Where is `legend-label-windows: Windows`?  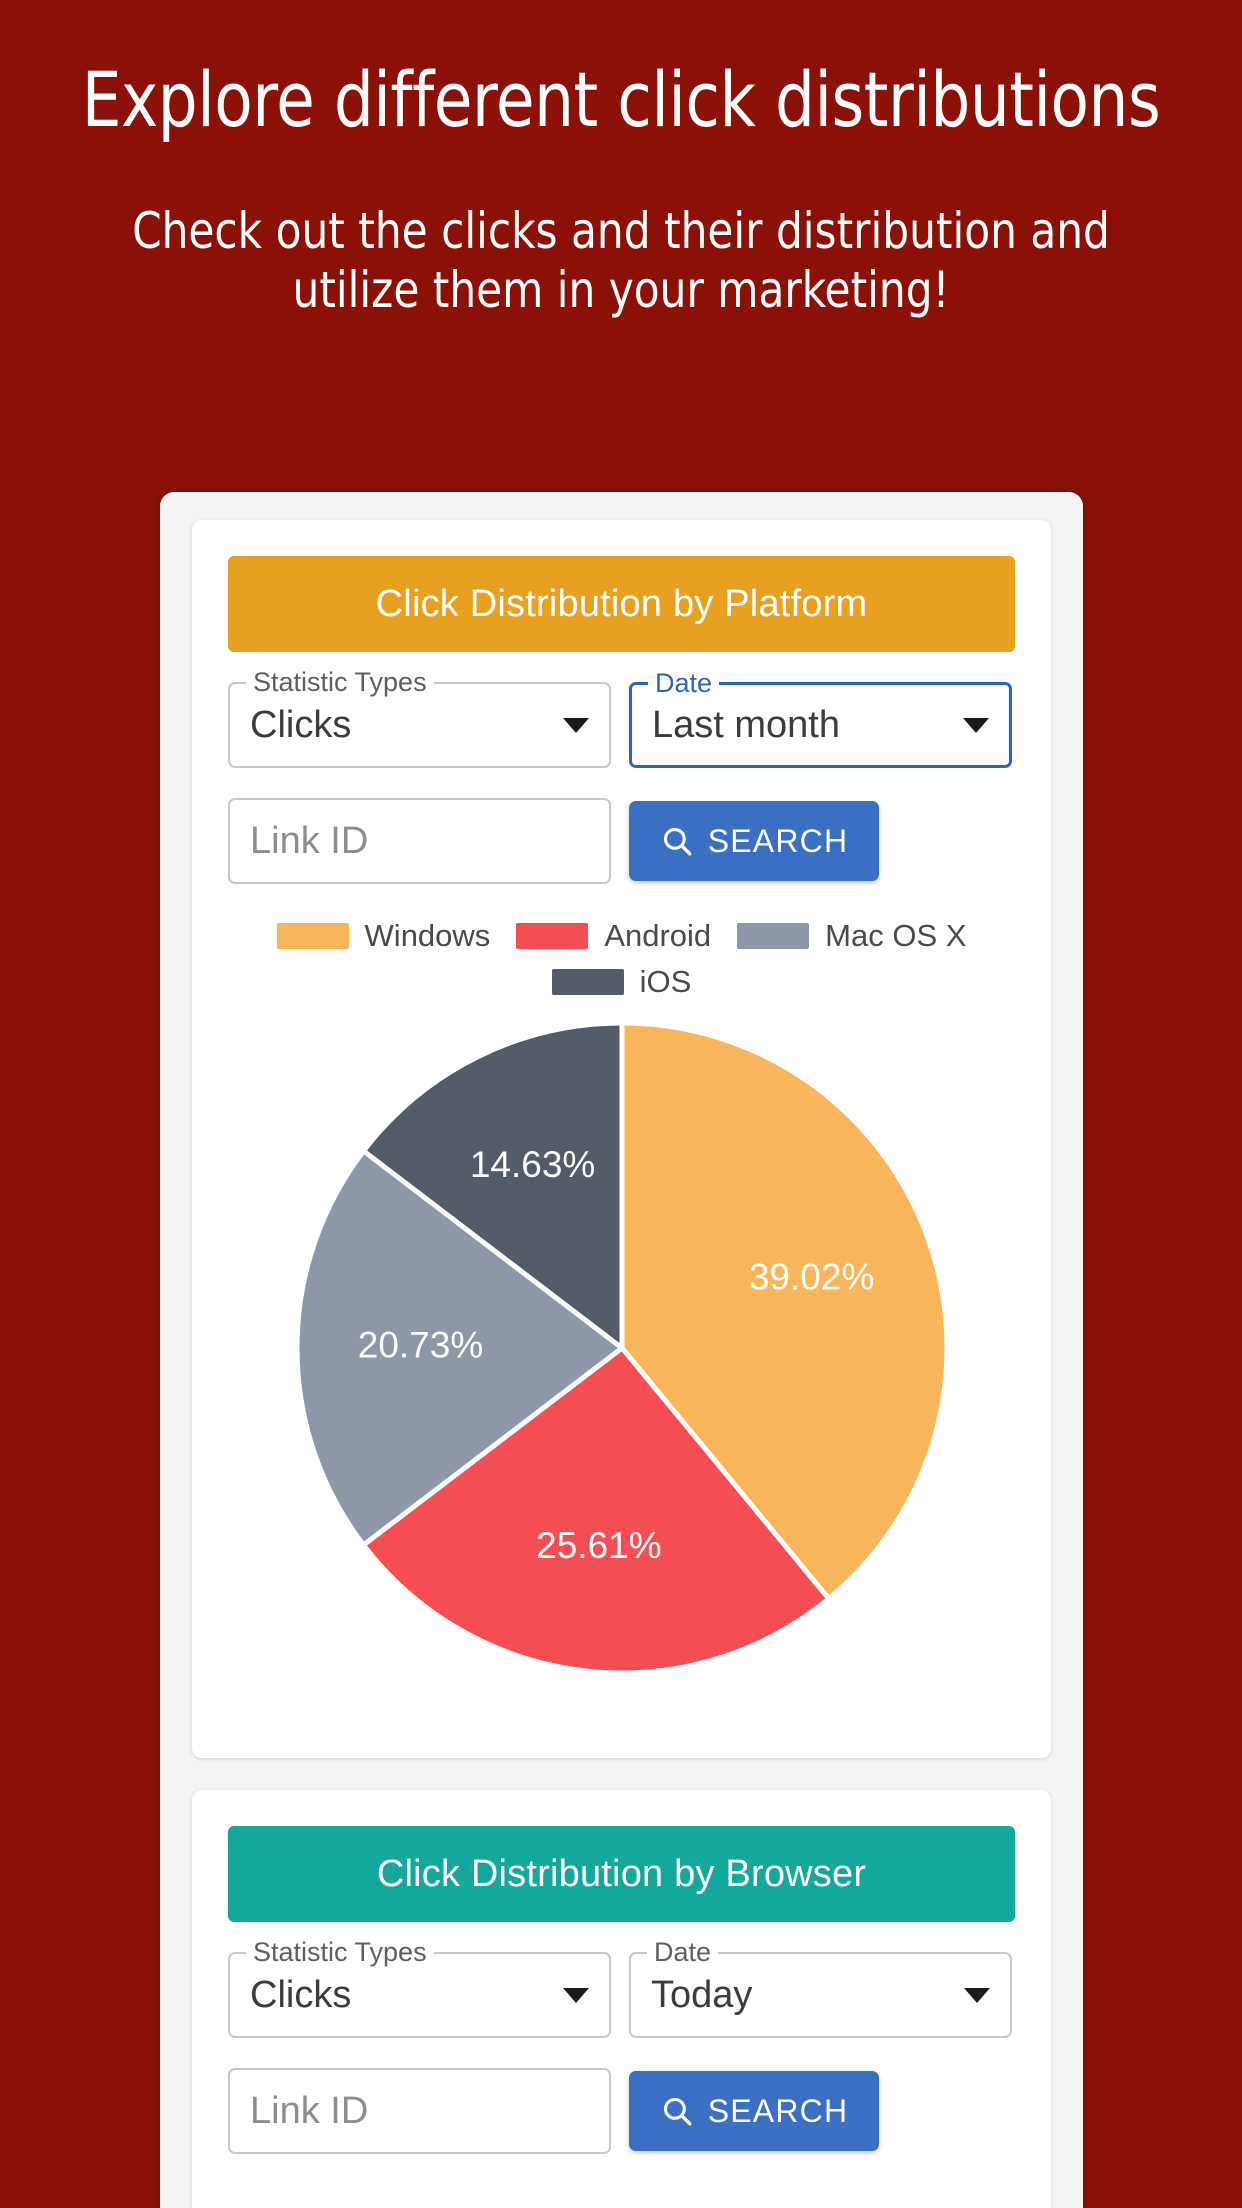
legend-label-windows: Windows is located at coordinates (427, 935).